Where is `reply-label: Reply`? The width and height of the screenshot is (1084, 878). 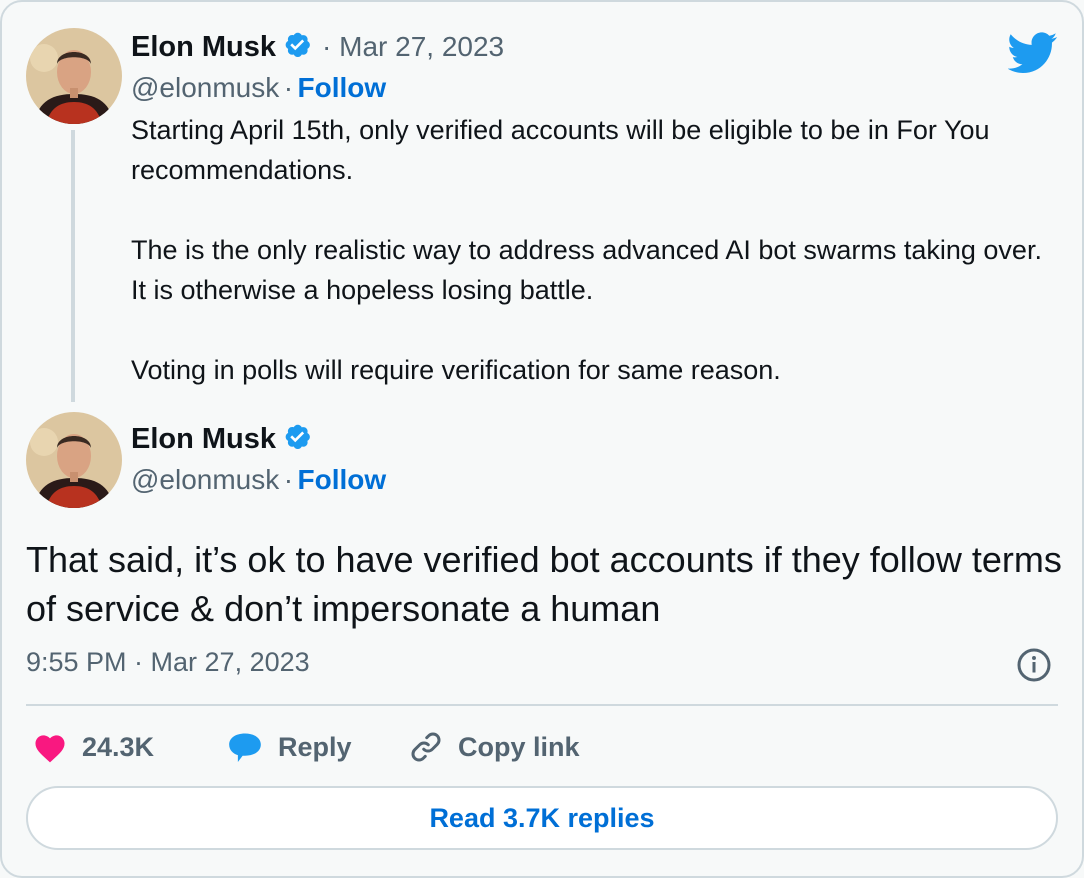
reply-label: Reply is located at coordinates (315, 746).